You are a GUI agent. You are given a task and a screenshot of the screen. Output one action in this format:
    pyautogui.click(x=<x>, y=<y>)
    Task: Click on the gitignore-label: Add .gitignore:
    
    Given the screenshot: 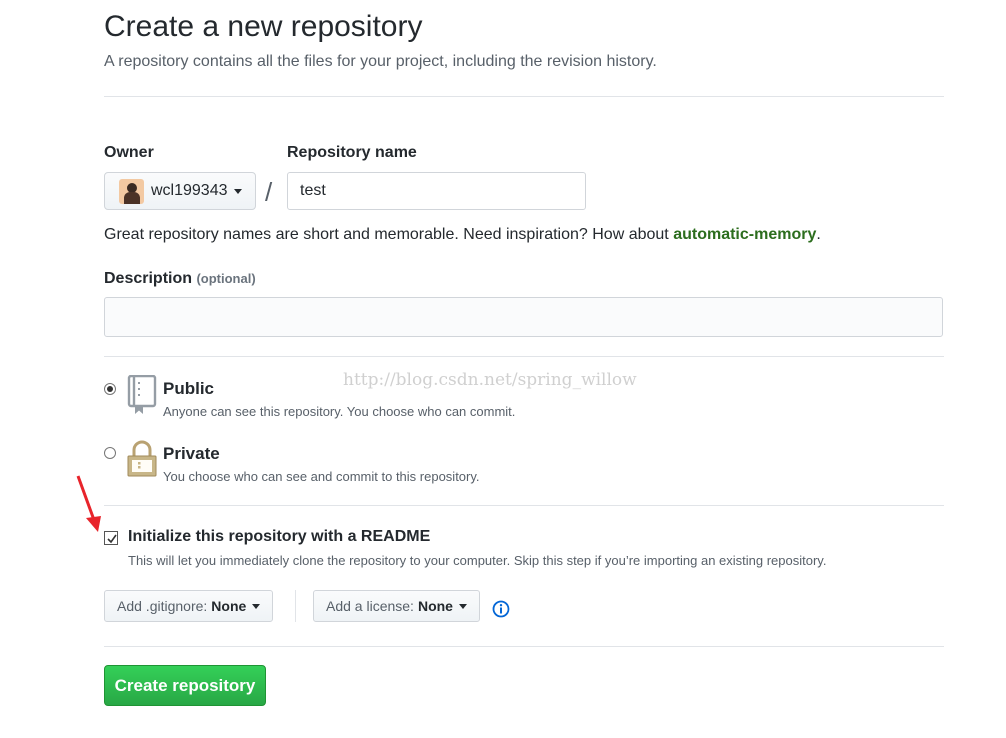 What is the action you would take?
    pyautogui.click(x=162, y=606)
    